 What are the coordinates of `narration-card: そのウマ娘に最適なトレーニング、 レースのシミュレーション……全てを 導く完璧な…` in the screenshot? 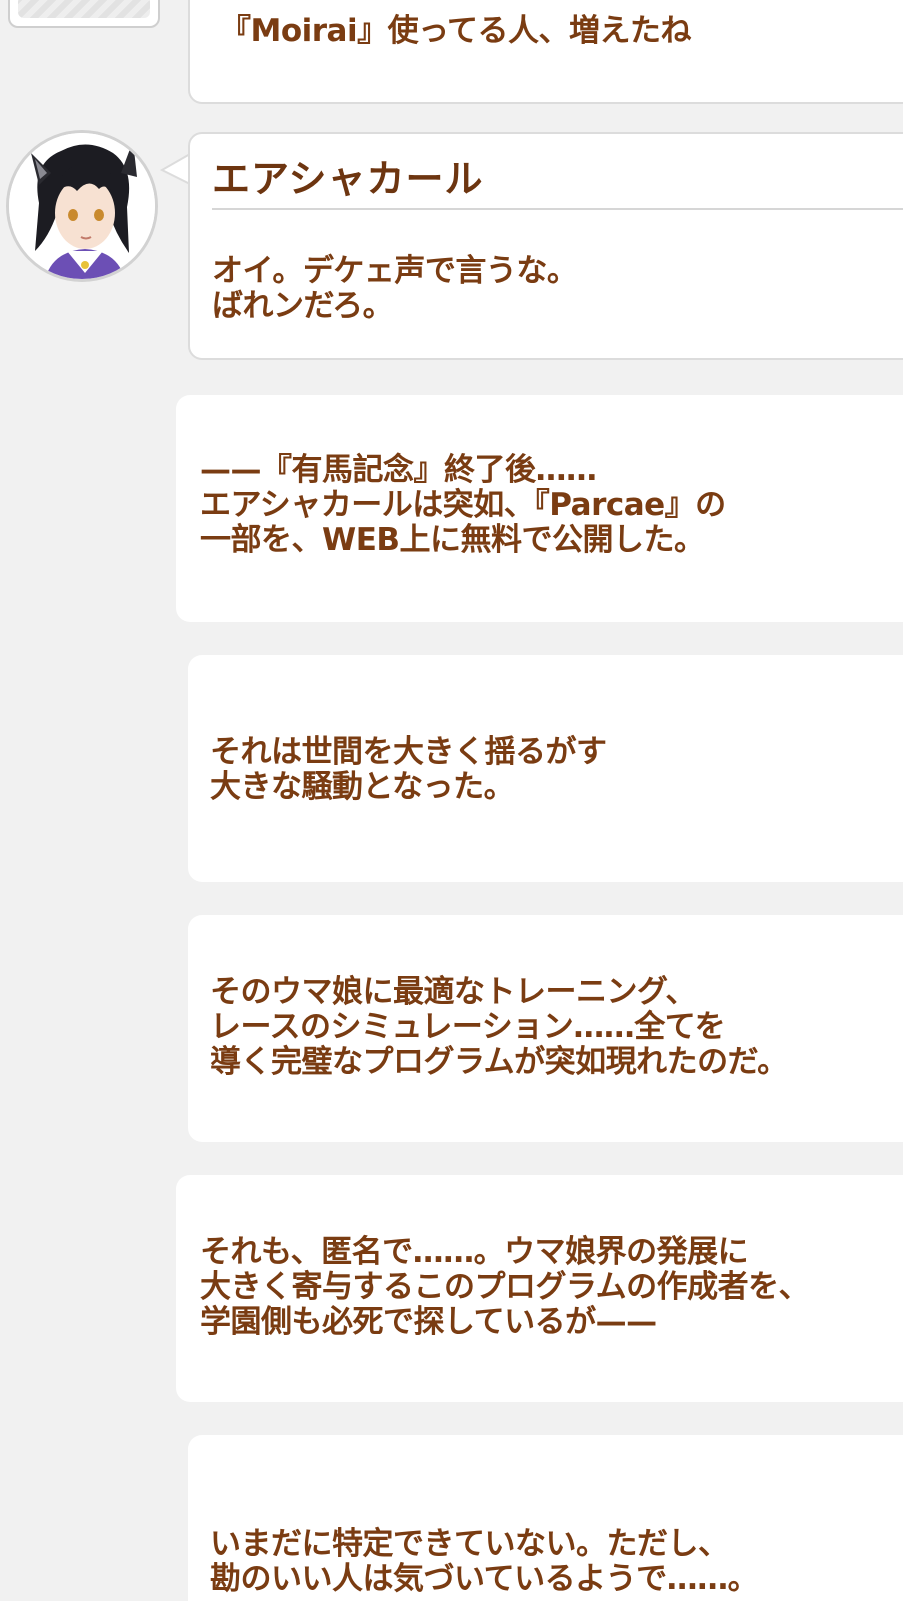 It's located at (545, 1028).